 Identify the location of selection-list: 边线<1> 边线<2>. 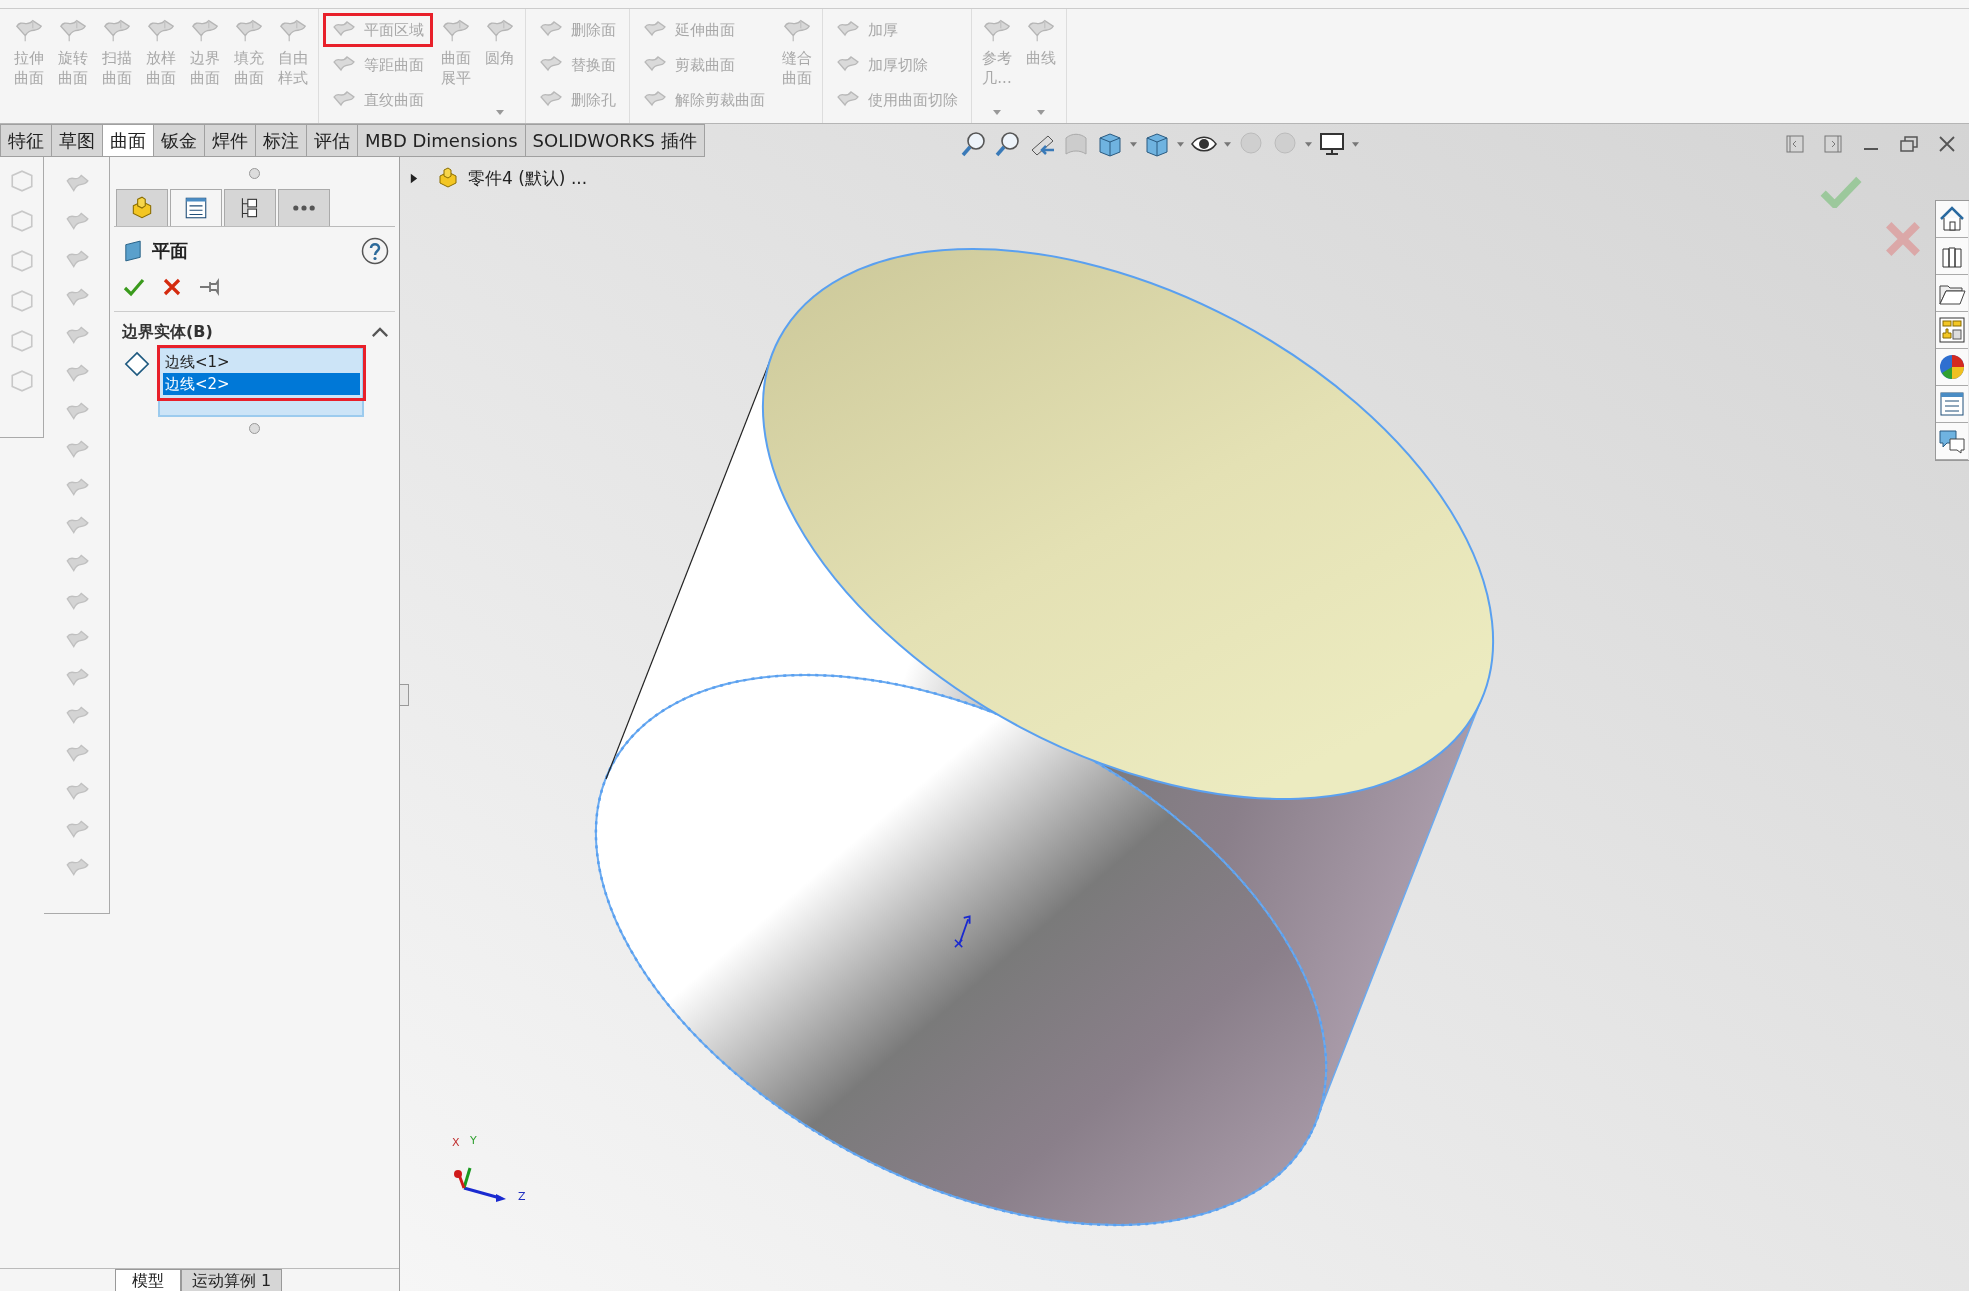
(261, 382).